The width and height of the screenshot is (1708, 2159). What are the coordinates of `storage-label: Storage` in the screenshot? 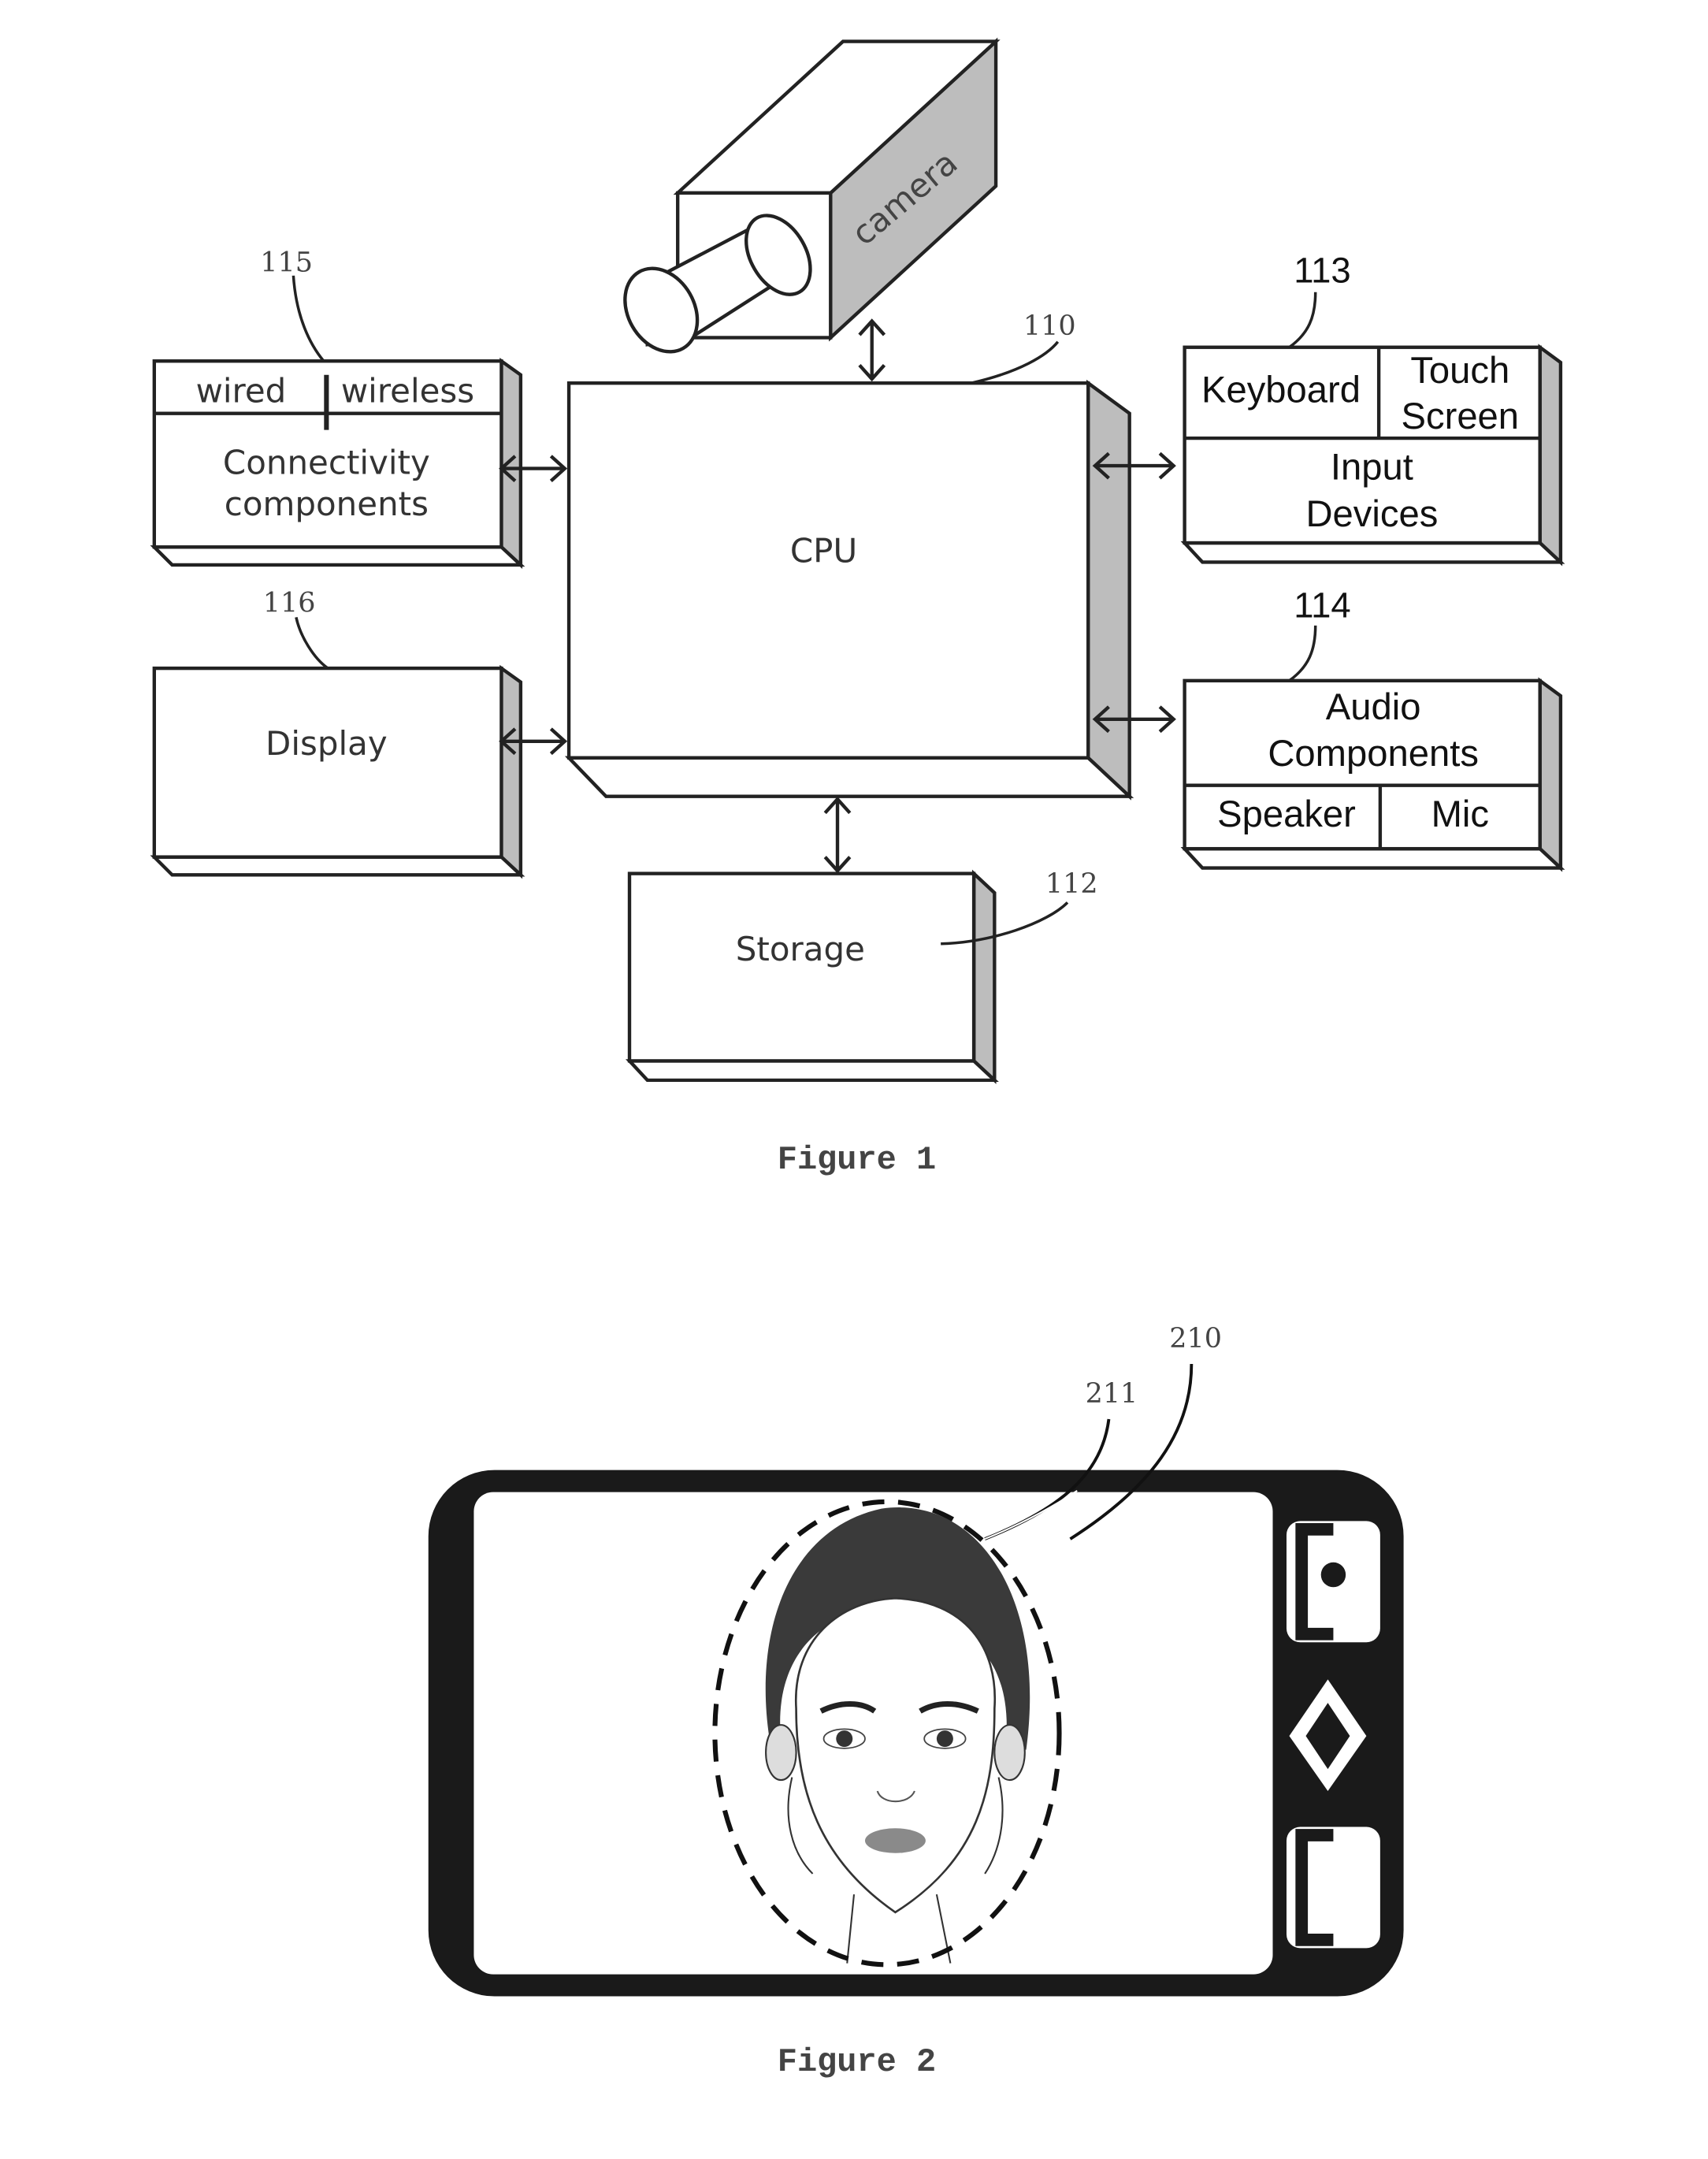 It's located at (800, 949).